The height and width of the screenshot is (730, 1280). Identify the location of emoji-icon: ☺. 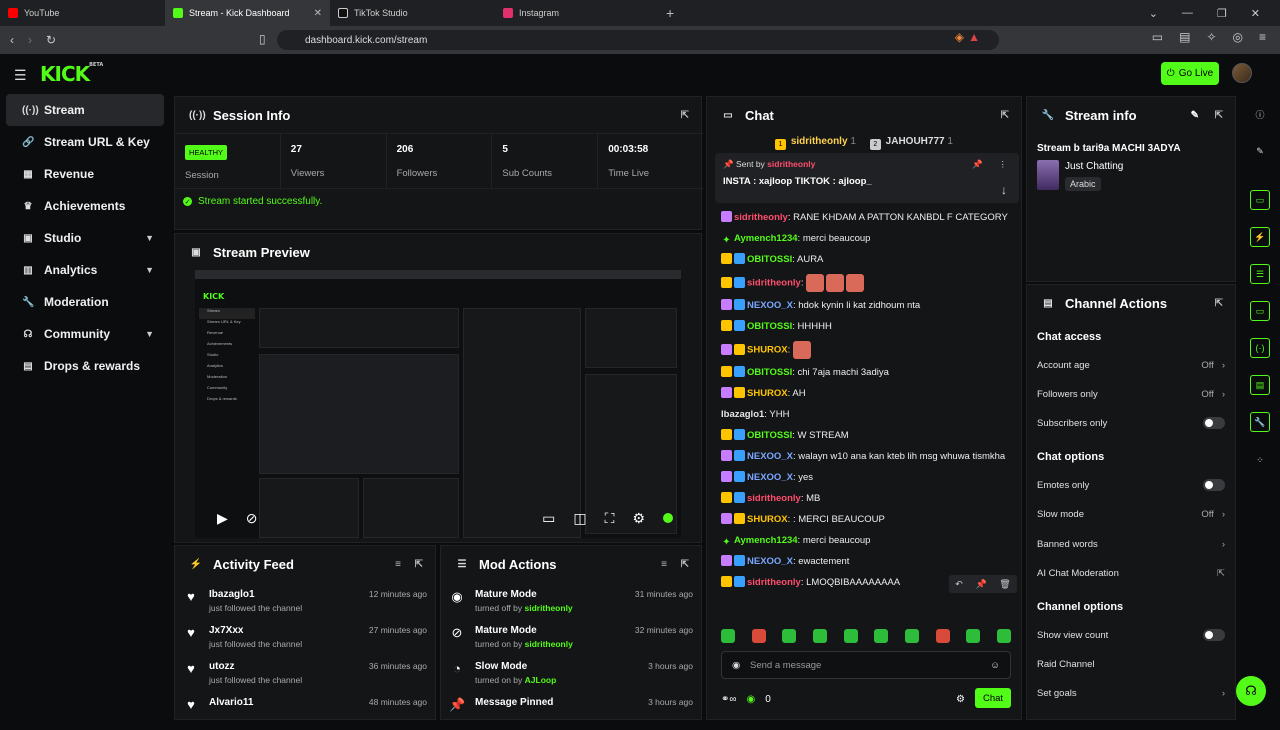
(995, 665).